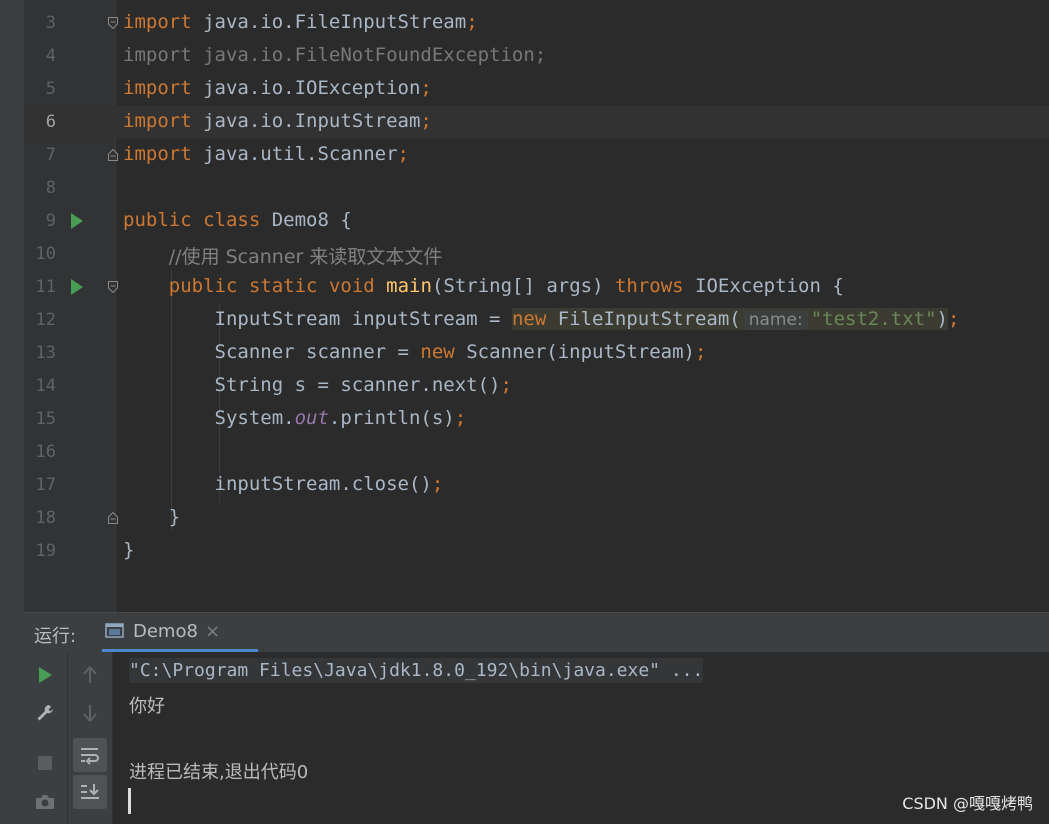  Describe the element at coordinates (536, 632) in the screenshot. I see `run-panel-header: 运行: Demo8 ×` at that location.